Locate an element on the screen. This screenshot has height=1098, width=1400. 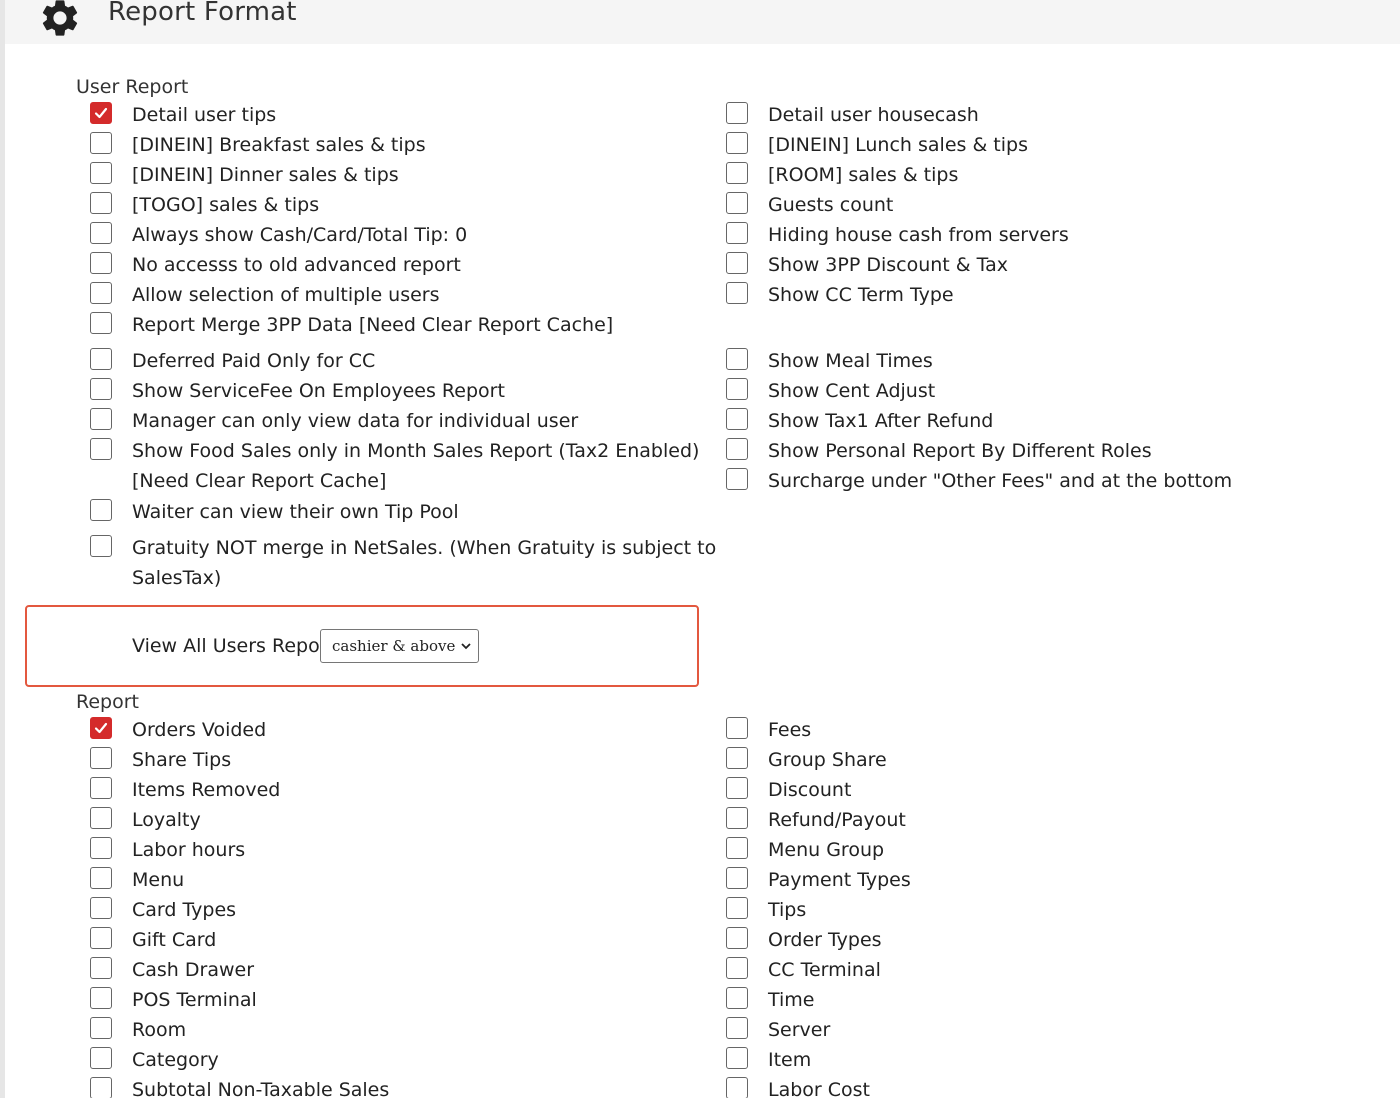
checkbox-label: POS Terminal is located at coordinates (194, 1000).